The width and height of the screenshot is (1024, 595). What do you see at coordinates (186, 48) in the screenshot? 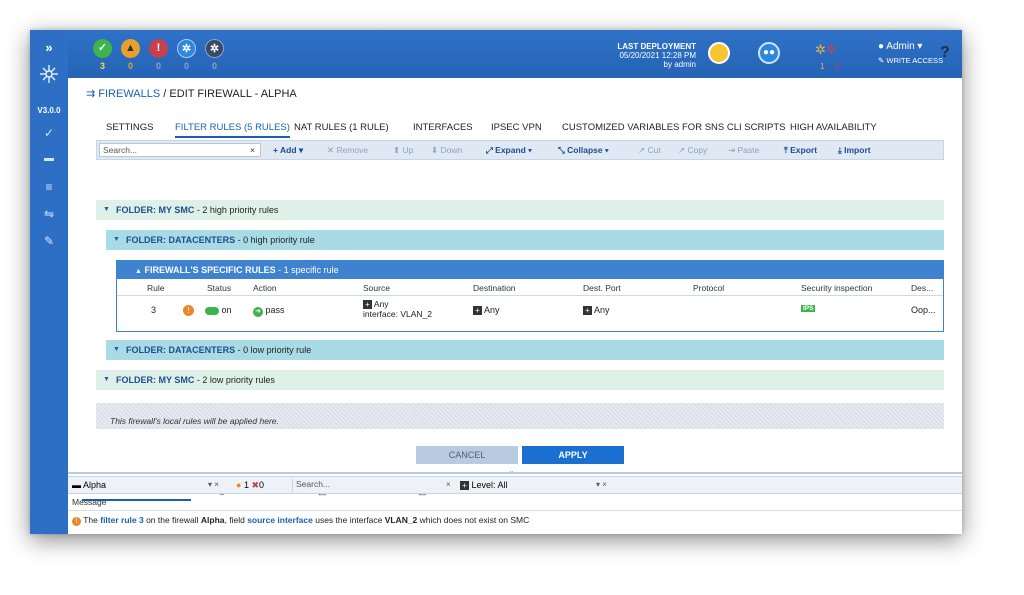
I see `gear-icon: ✲` at bounding box center [186, 48].